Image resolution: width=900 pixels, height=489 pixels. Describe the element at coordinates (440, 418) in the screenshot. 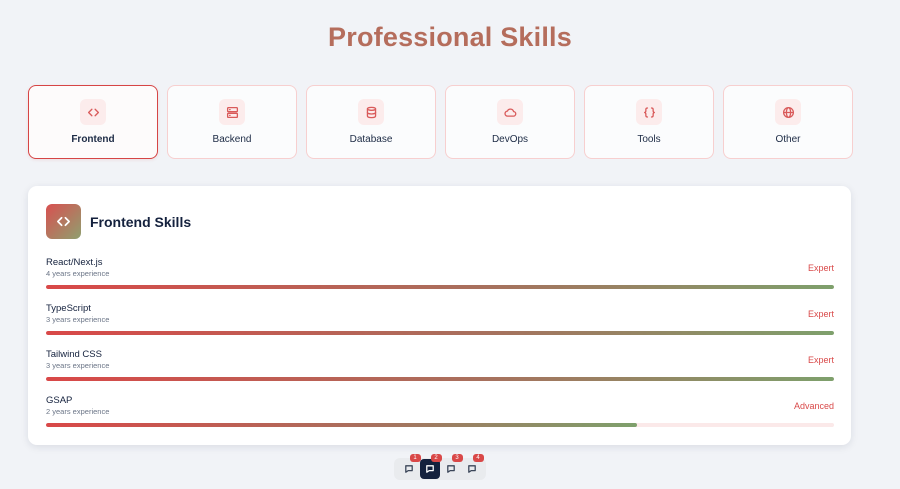

I see `skill-item: GSAP 2 years experience Advanced` at that location.